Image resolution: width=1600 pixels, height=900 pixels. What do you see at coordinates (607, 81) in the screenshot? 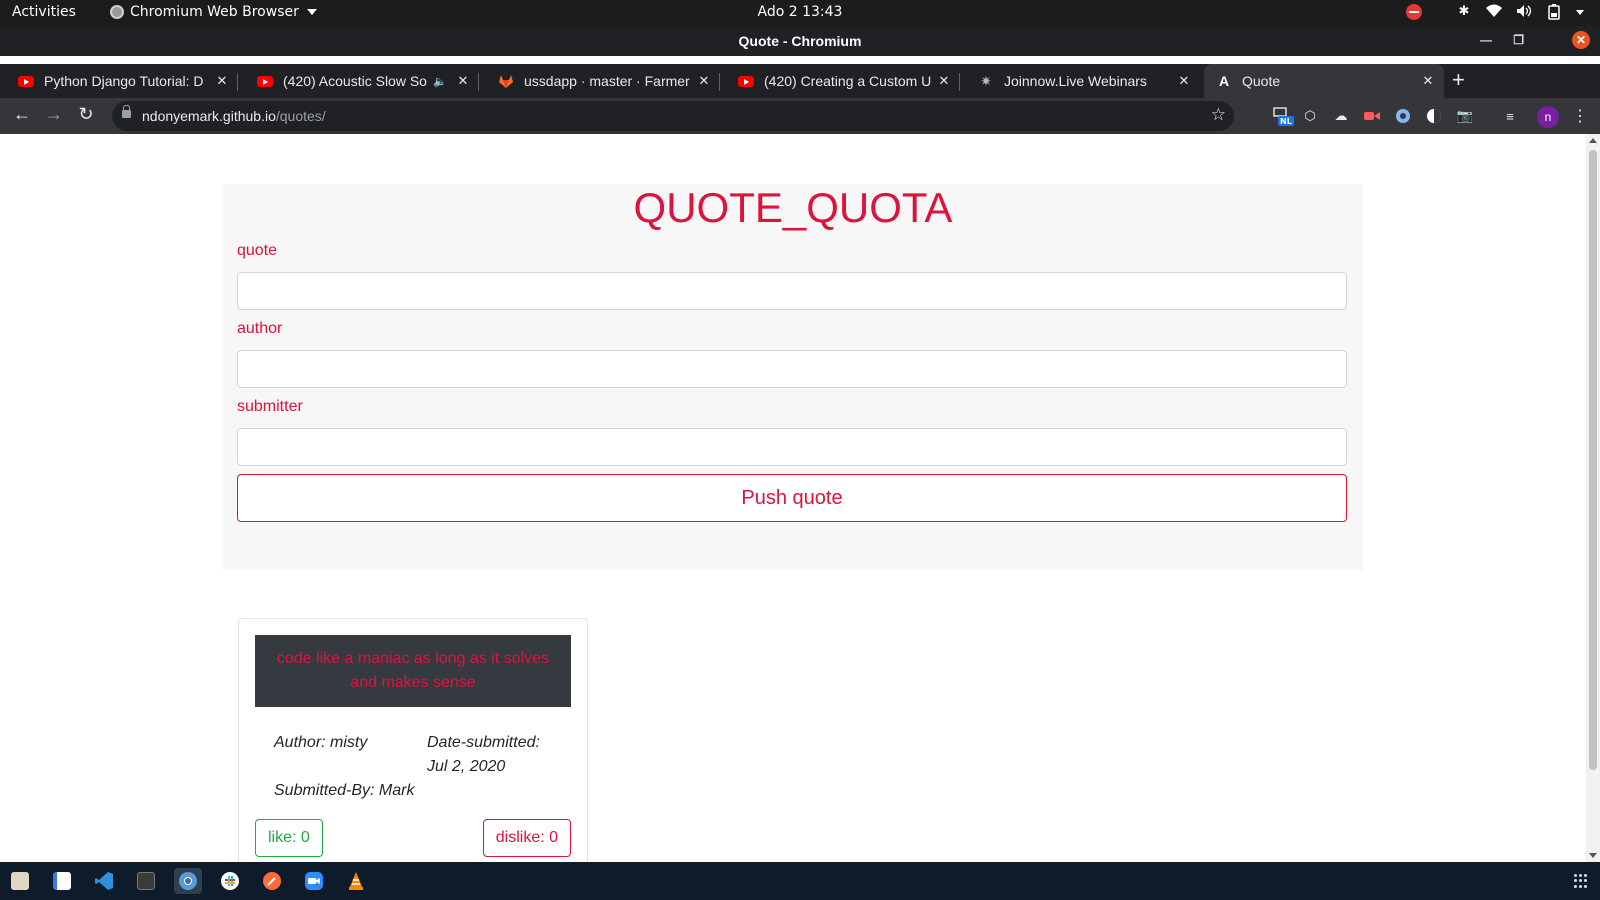
I see `tab-label: ussdapp · master · Farmer` at bounding box center [607, 81].